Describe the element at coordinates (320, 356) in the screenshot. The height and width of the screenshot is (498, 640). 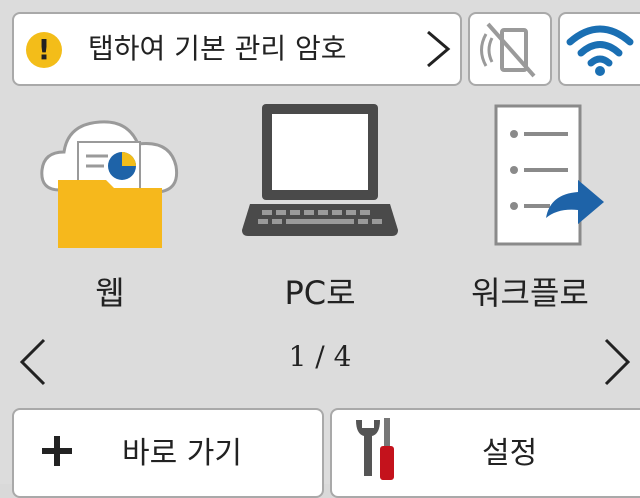
I see `page-indicator: 1 / 4` at that location.